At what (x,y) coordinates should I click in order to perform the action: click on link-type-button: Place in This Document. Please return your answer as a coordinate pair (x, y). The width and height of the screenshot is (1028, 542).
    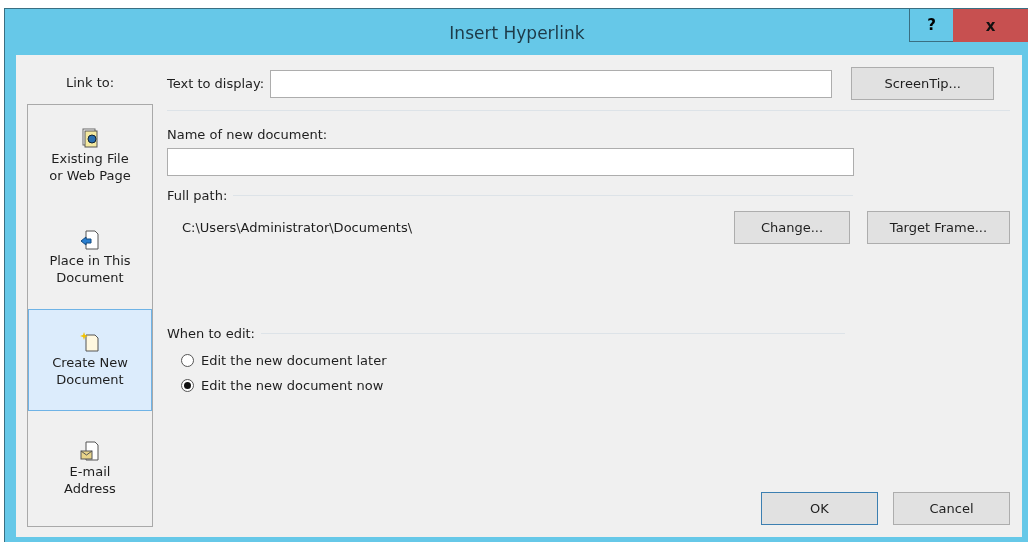
    Looking at the image, I should click on (90, 258).